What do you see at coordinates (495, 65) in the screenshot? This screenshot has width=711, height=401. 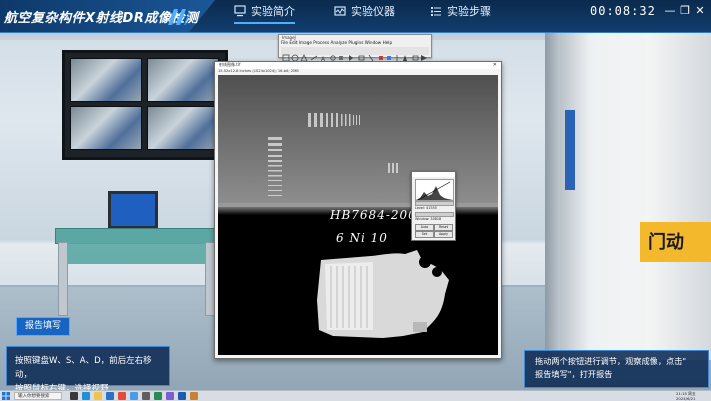 I see `image-window-close-icon: ✕` at bounding box center [495, 65].